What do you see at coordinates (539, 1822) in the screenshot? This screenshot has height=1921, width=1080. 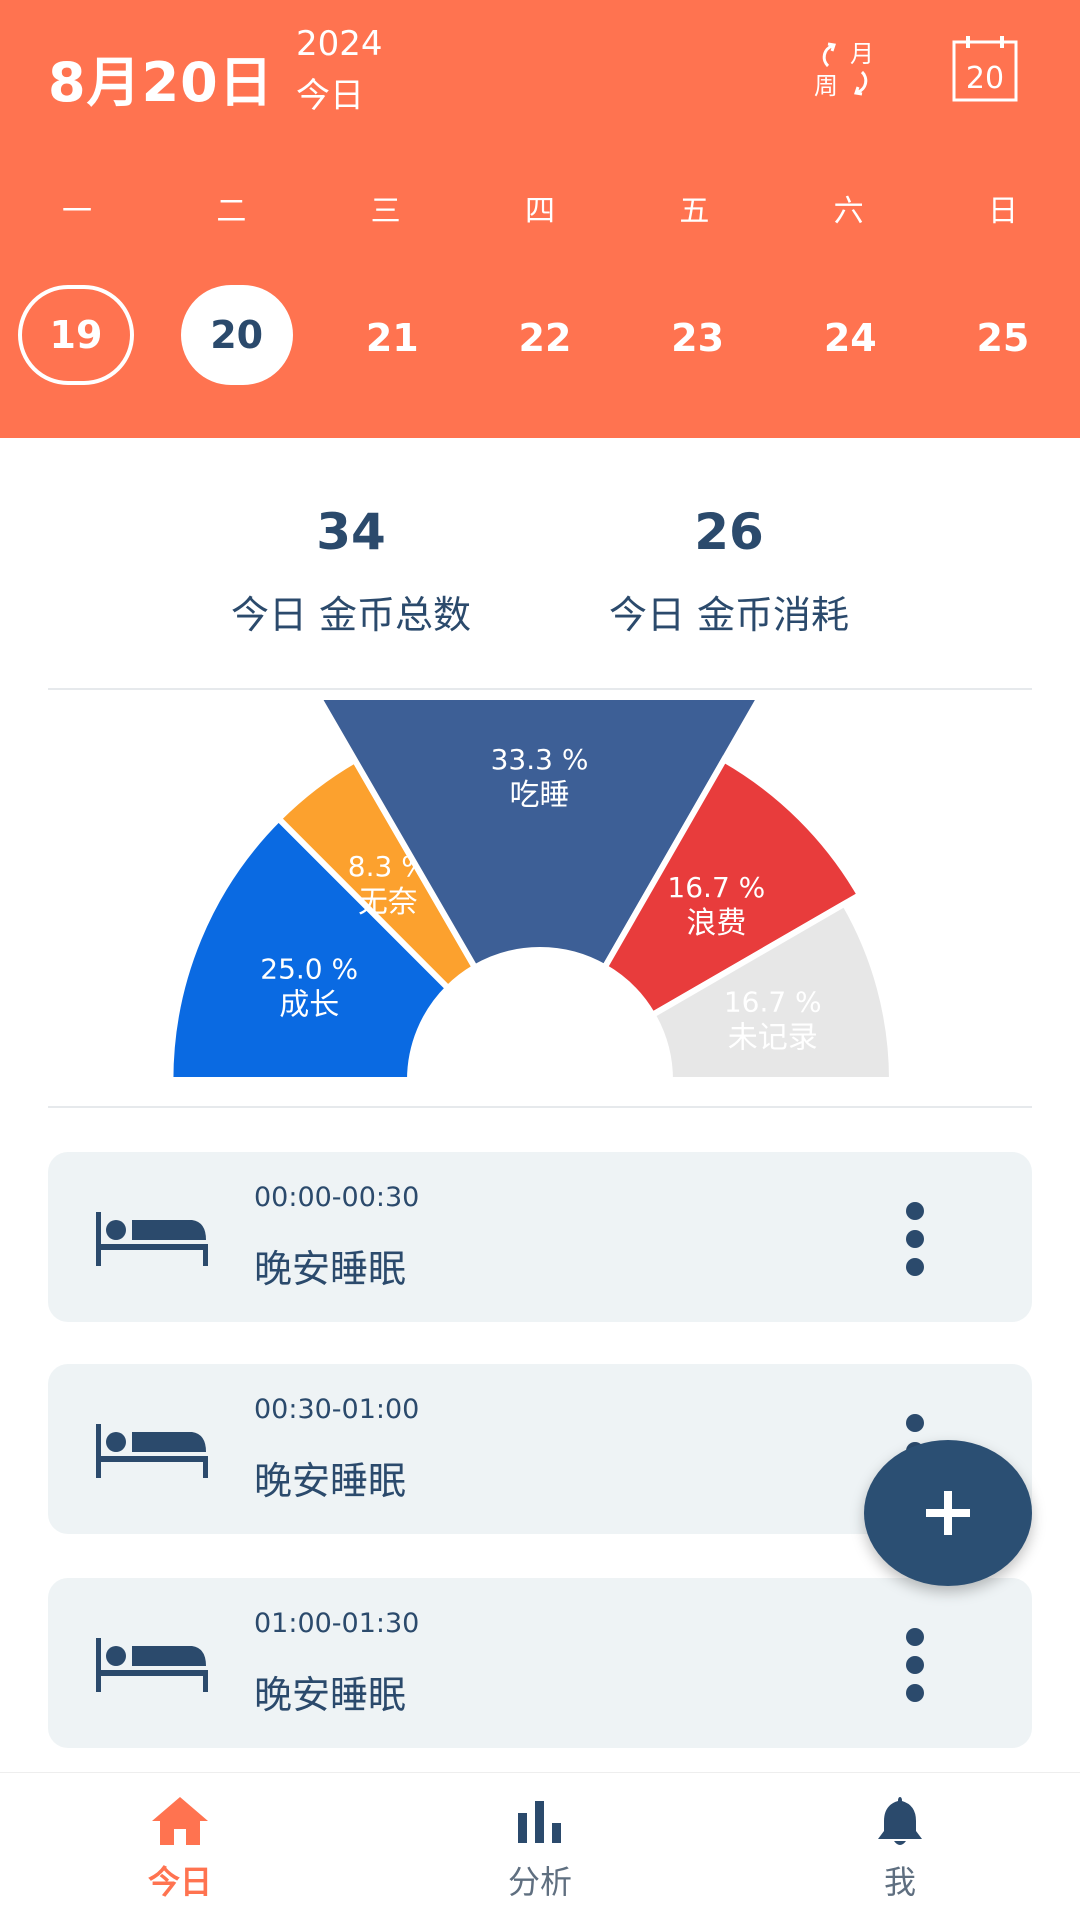 I see `bar-chart-icon` at bounding box center [539, 1822].